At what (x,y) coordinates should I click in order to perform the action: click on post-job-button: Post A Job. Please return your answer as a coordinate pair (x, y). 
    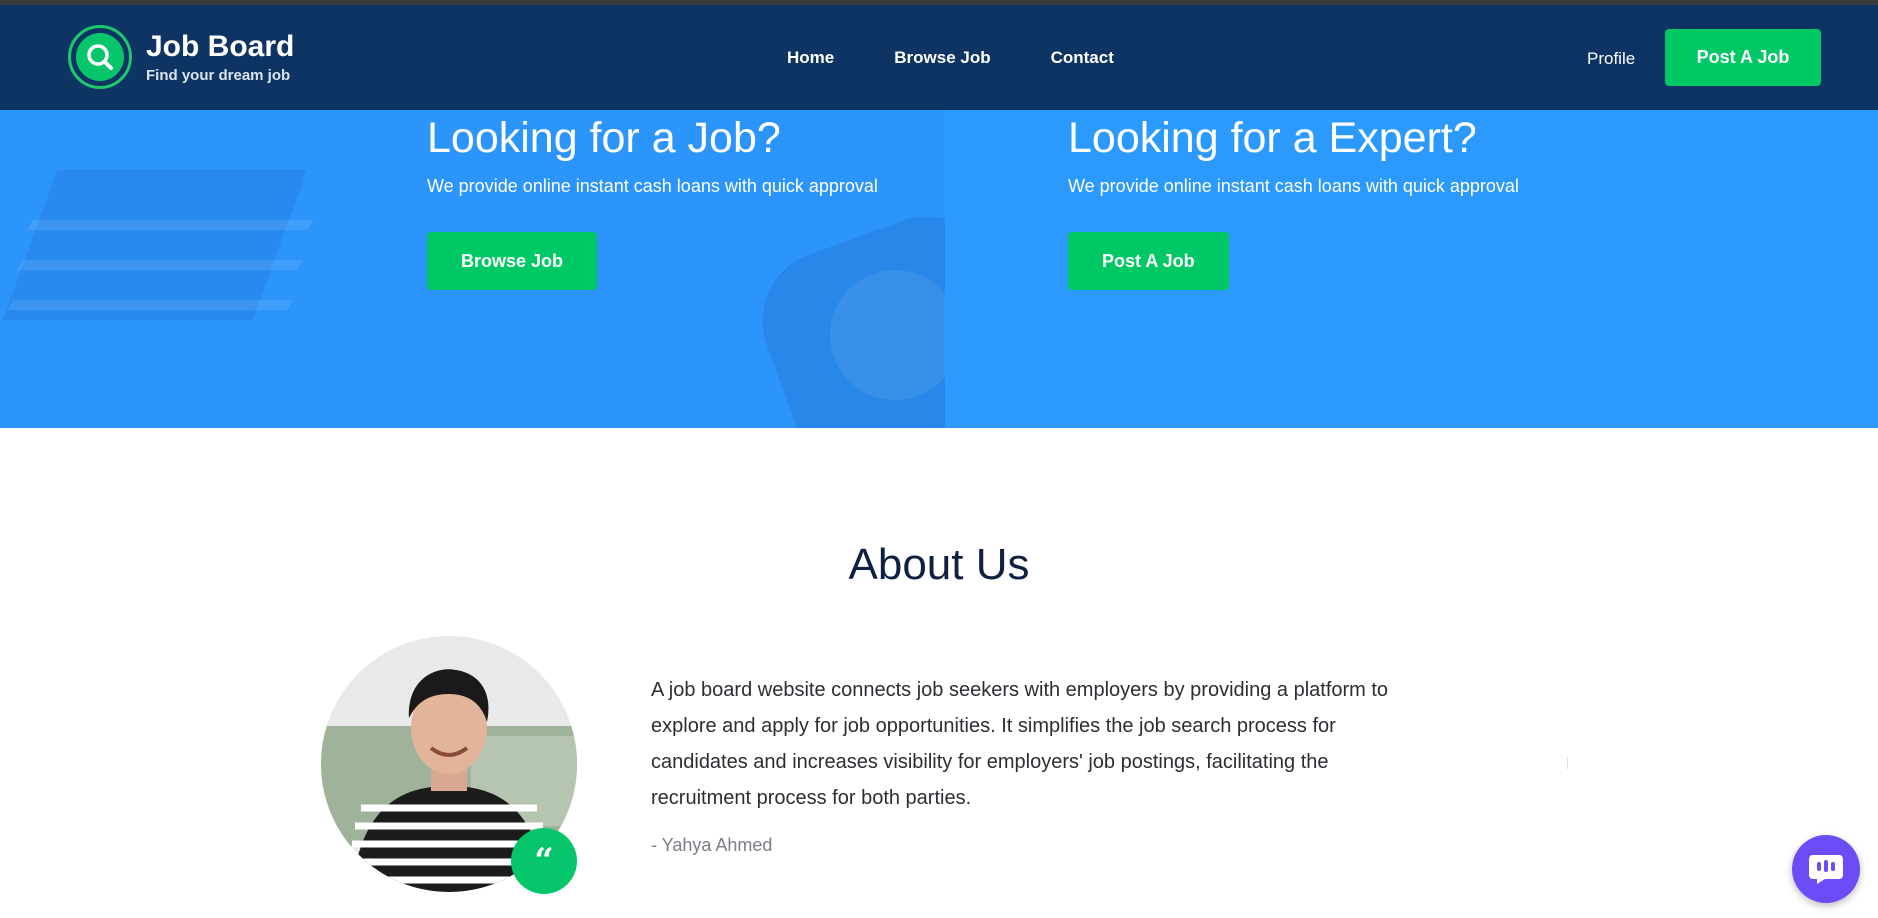
    Looking at the image, I should click on (1743, 57).